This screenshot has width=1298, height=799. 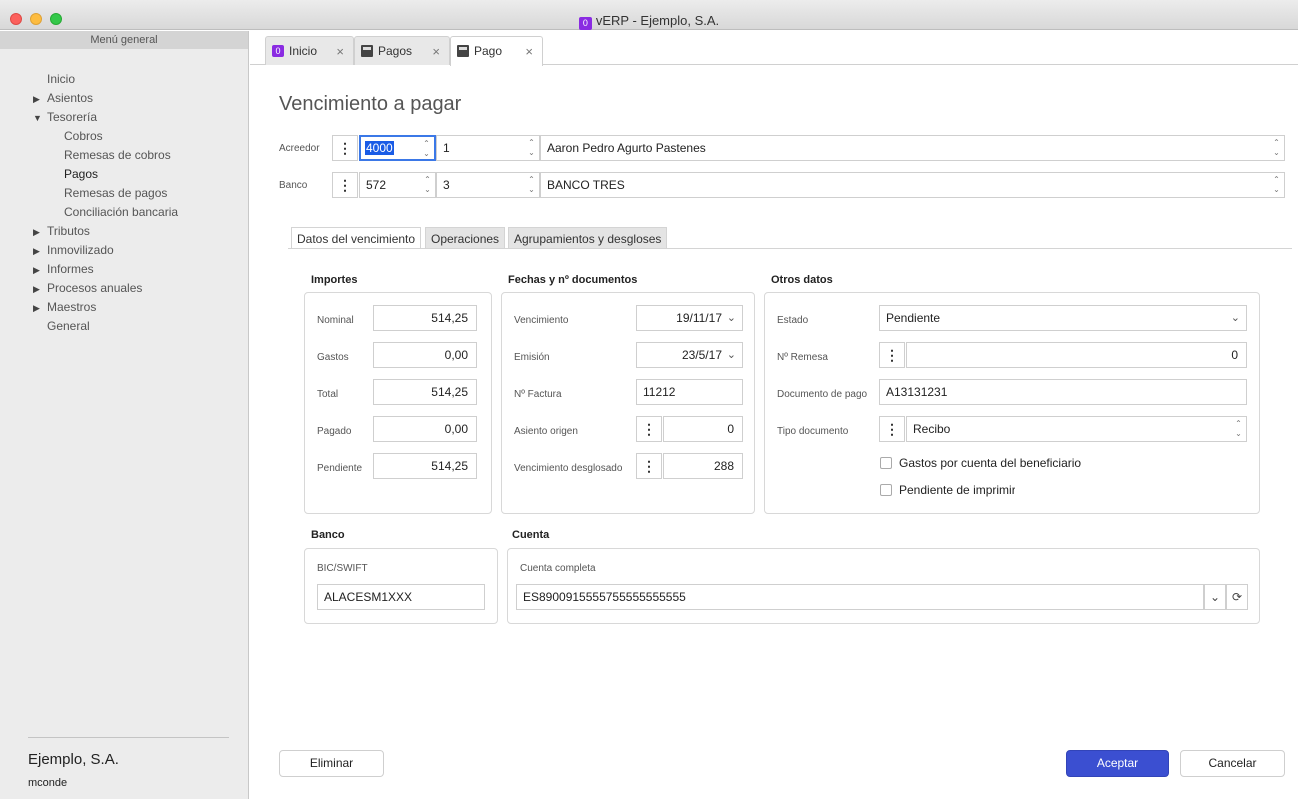 What do you see at coordinates (124, 174) in the screenshot?
I see `sidebar-item-pagos: Pagos` at bounding box center [124, 174].